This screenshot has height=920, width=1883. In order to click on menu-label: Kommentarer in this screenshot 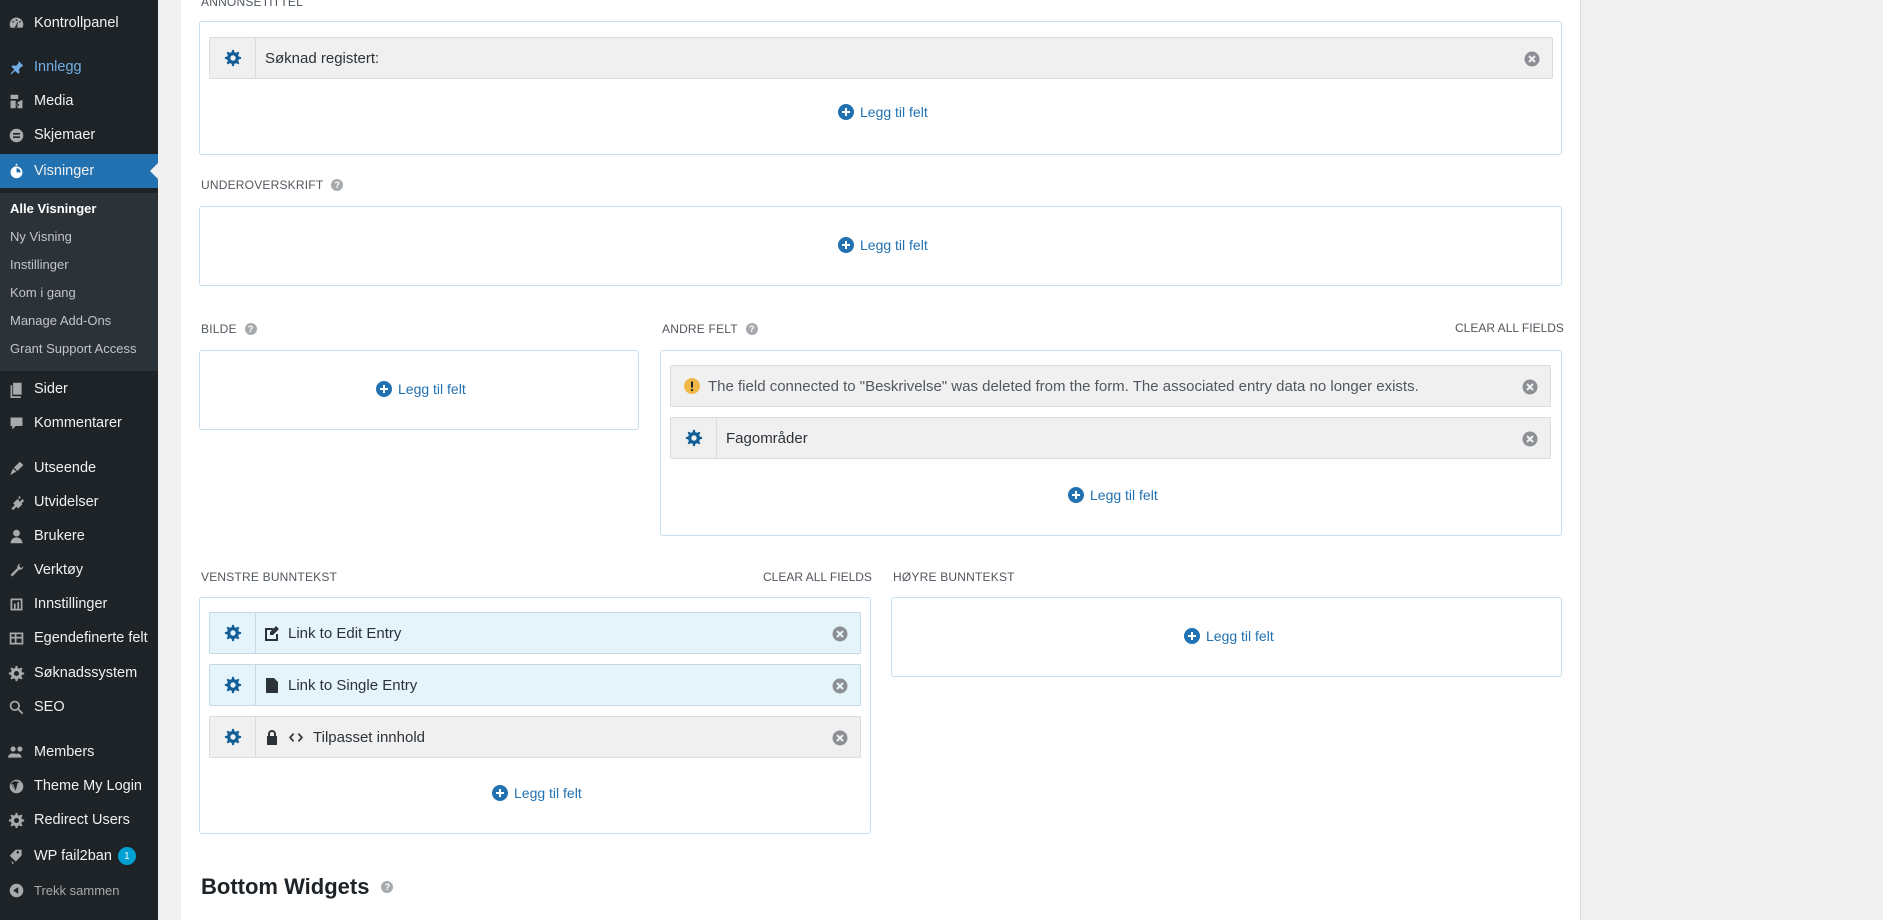, I will do `click(78, 423)`.